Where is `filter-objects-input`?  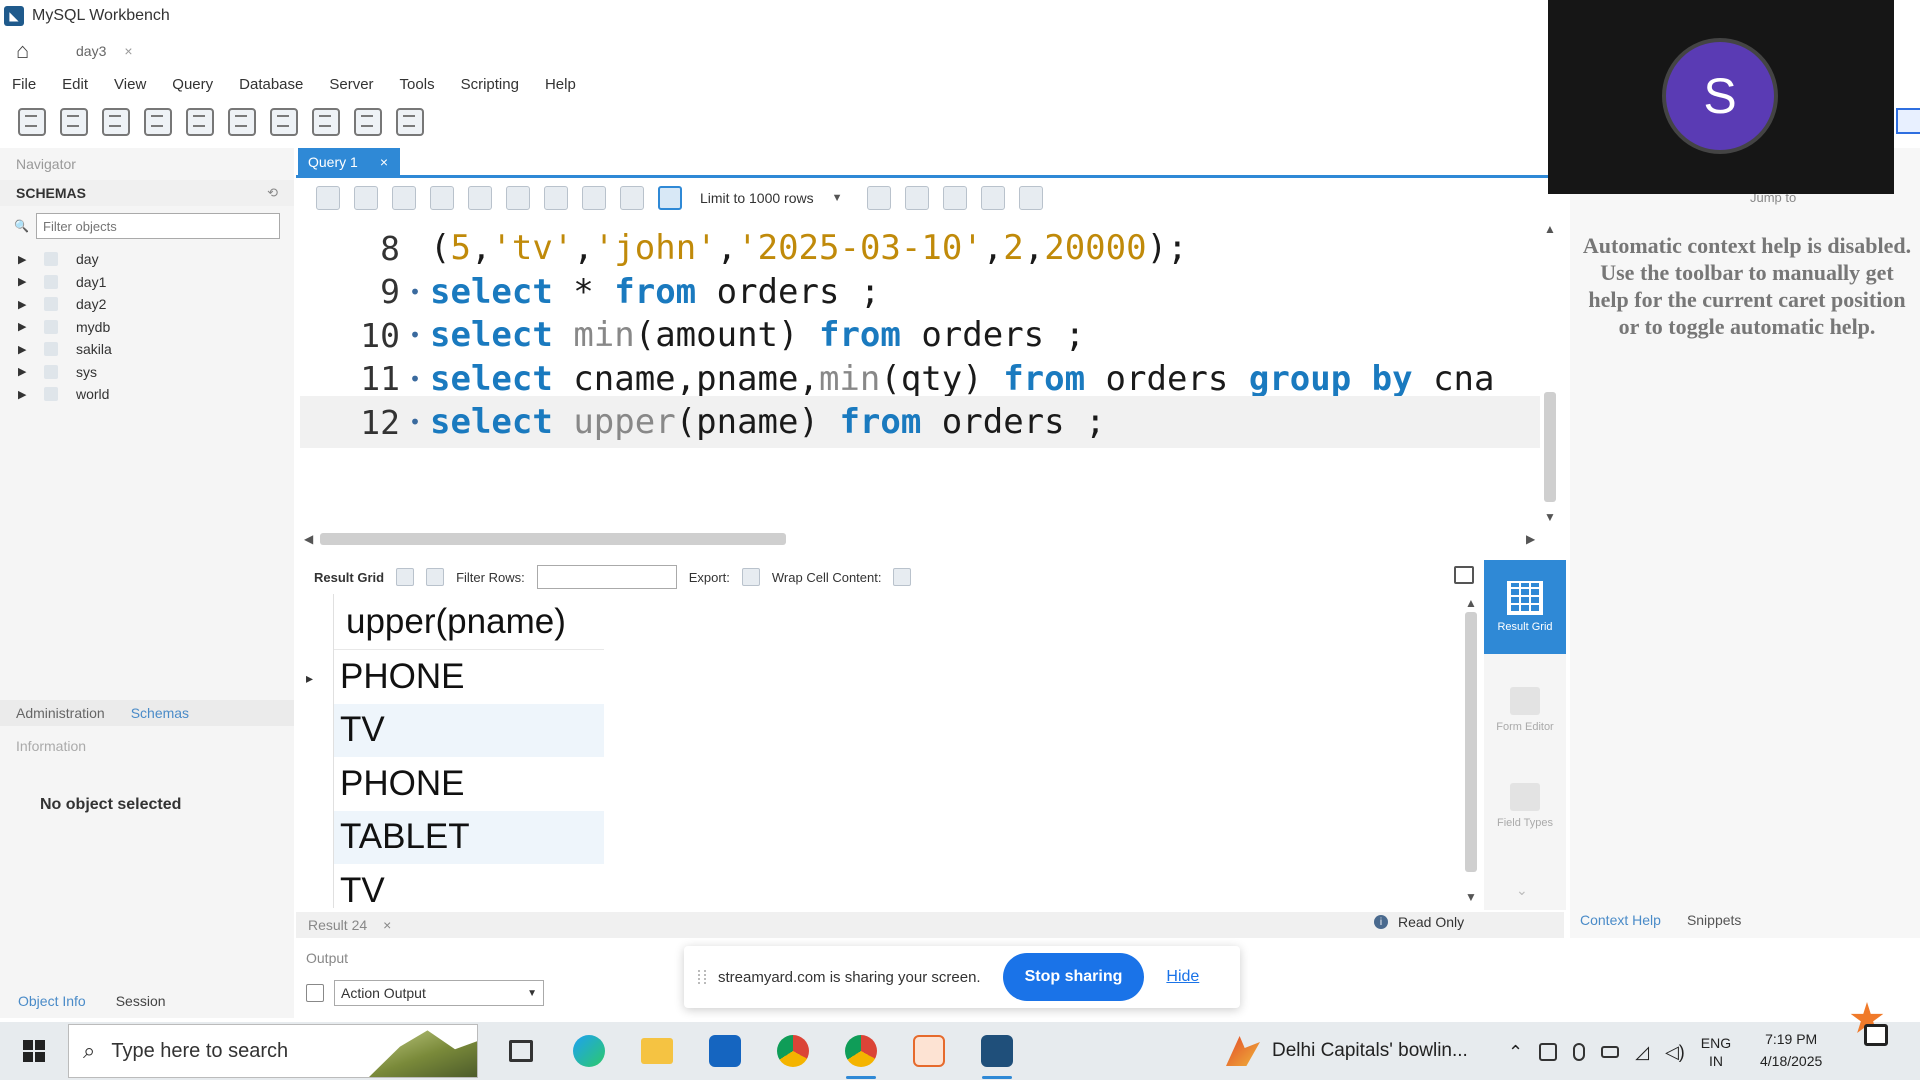
filter-objects-input is located at coordinates (158, 226).